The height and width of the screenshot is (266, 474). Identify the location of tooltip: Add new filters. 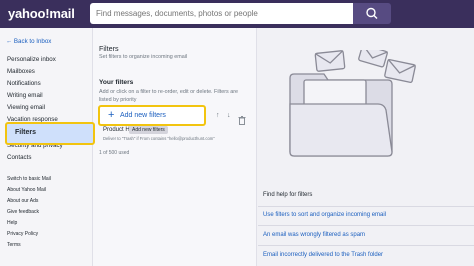
(148, 130).